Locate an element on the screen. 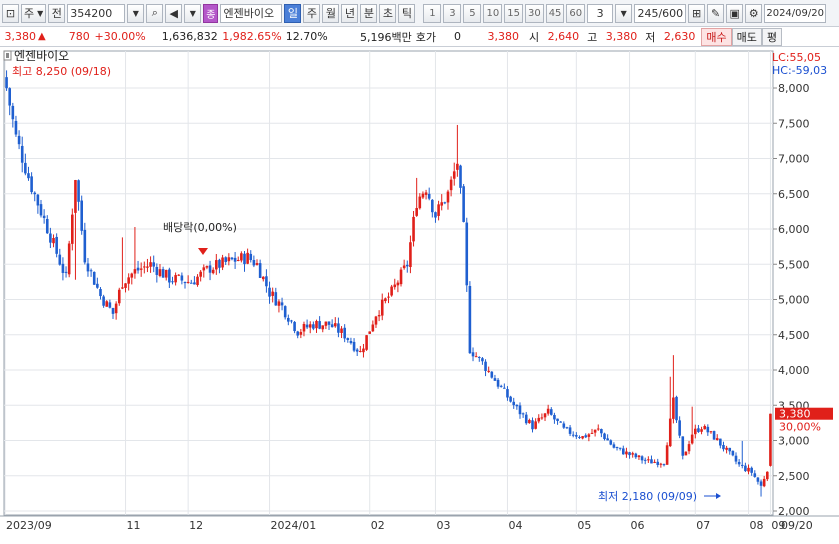 This screenshot has width=839, height=544. save-icon: ▣ is located at coordinates (735, 13).